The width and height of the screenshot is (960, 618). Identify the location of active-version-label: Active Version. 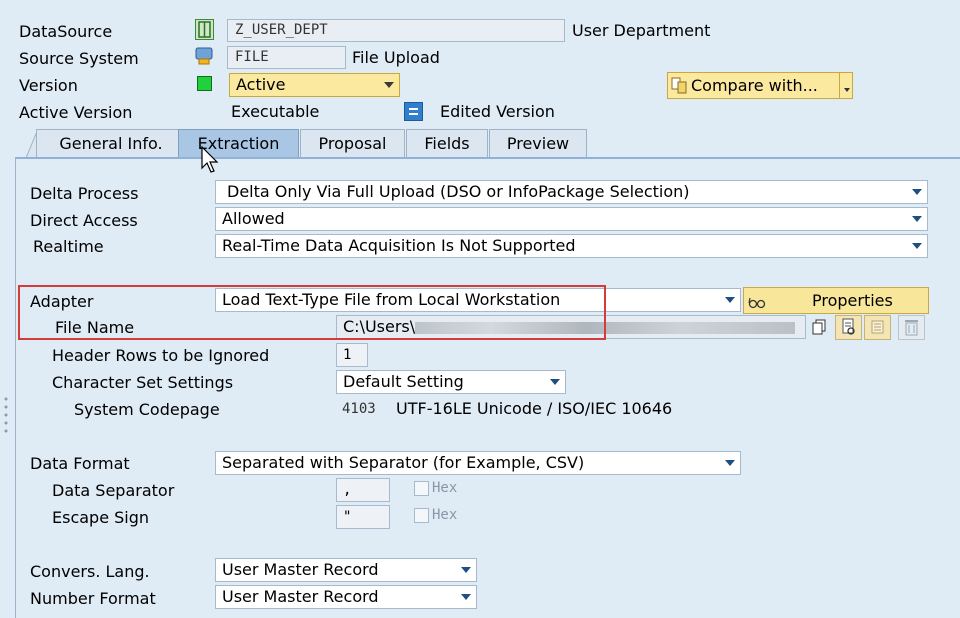
(76, 112).